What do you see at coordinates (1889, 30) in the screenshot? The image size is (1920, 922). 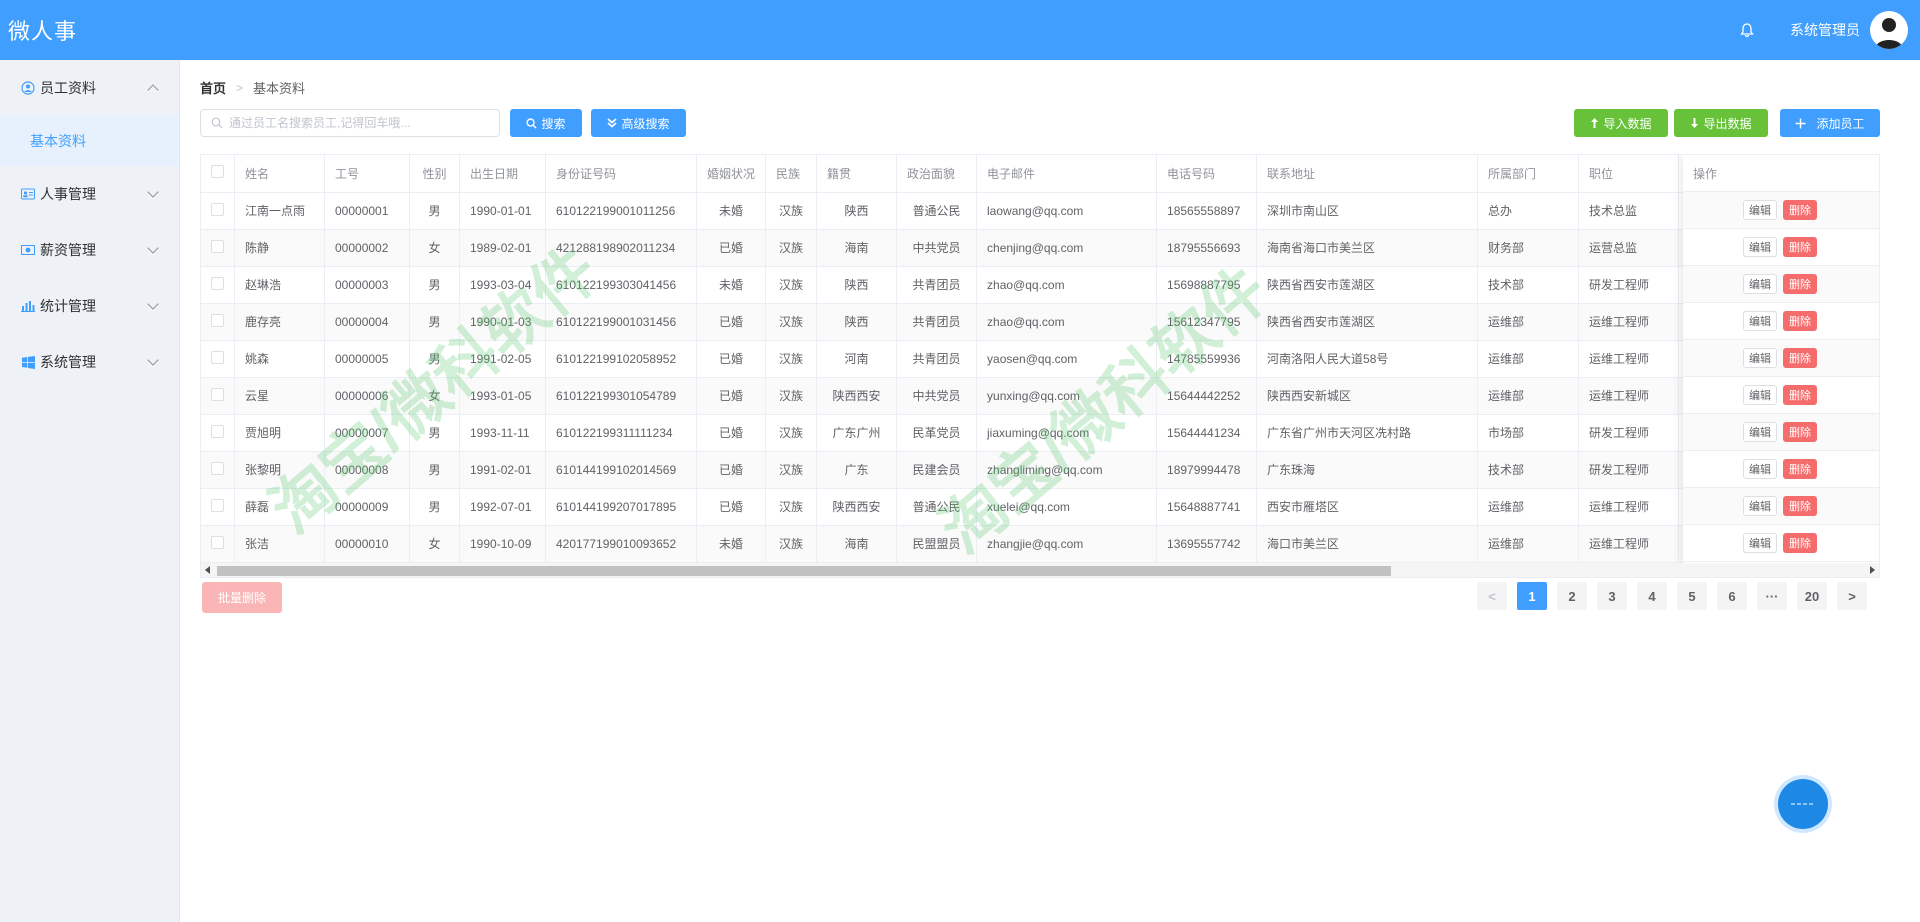 I see `avatar` at bounding box center [1889, 30].